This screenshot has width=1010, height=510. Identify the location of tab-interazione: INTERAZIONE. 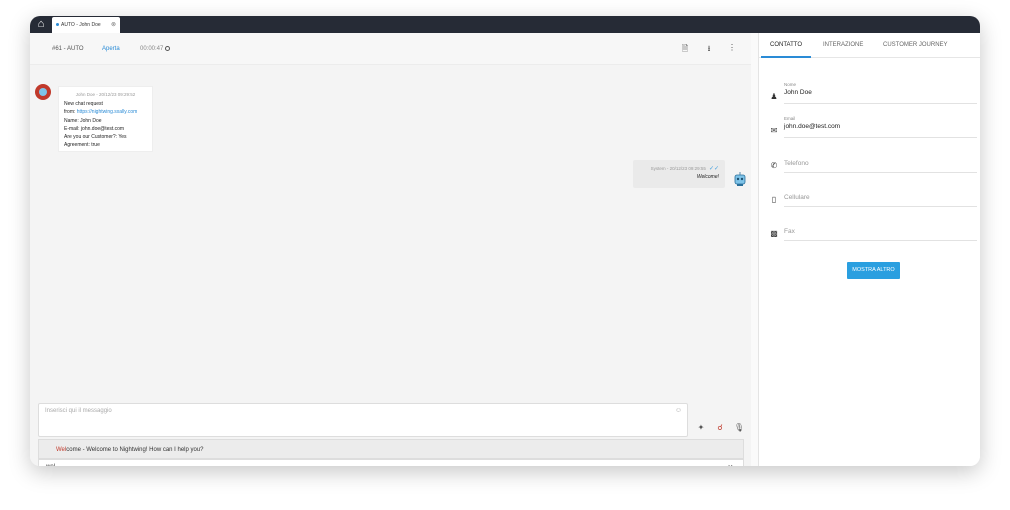
(843, 45).